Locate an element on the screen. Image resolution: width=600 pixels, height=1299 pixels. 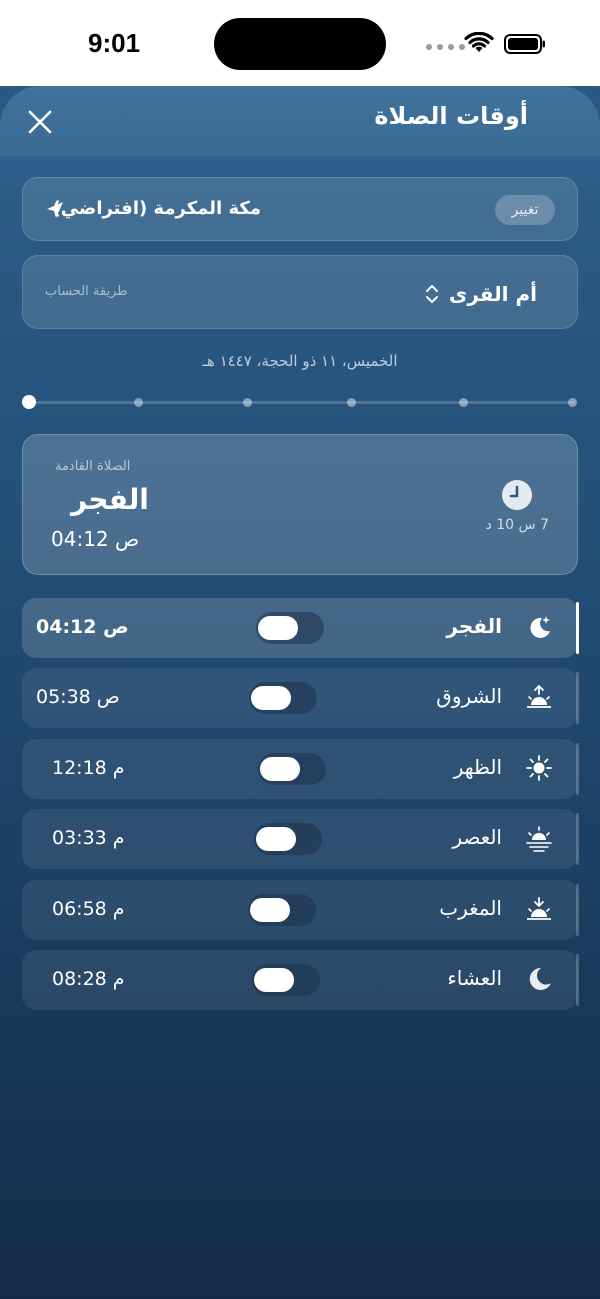
prayer-time: 08:28 م is located at coordinates (88, 979).